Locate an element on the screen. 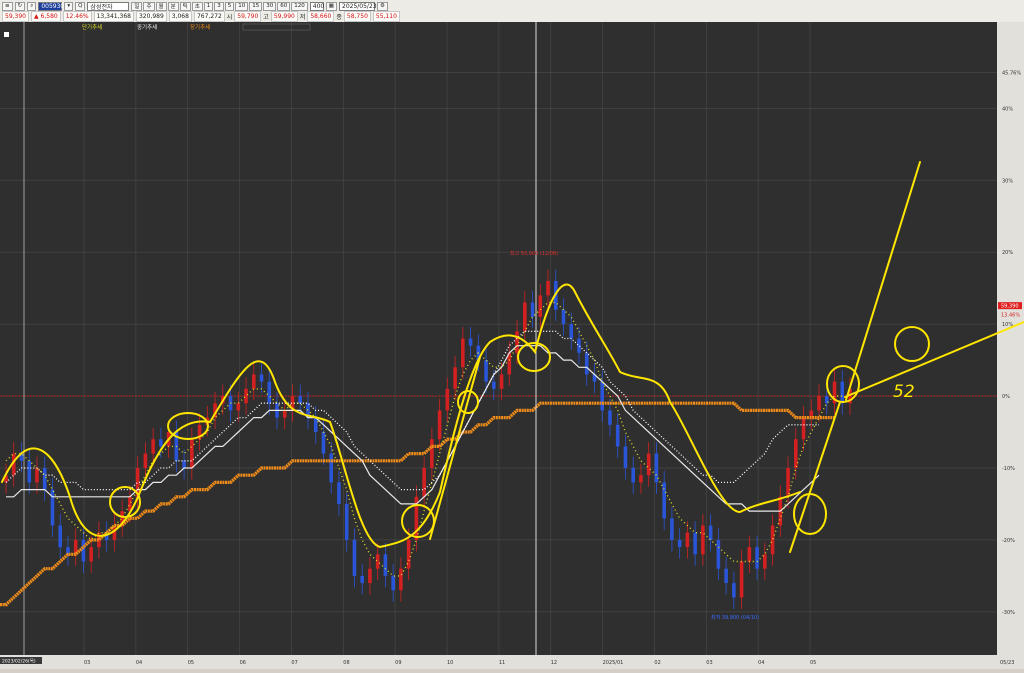 This screenshot has width=1024, height=673. y-tick-label-3: 20% is located at coordinates (1007, 253).